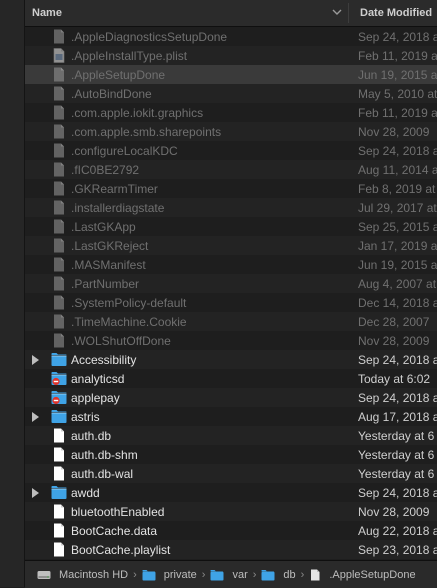  What do you see at coordinates (91, 436) in the screenshot?
I see `file-name: auth.db` at bounding box center [91, 436].